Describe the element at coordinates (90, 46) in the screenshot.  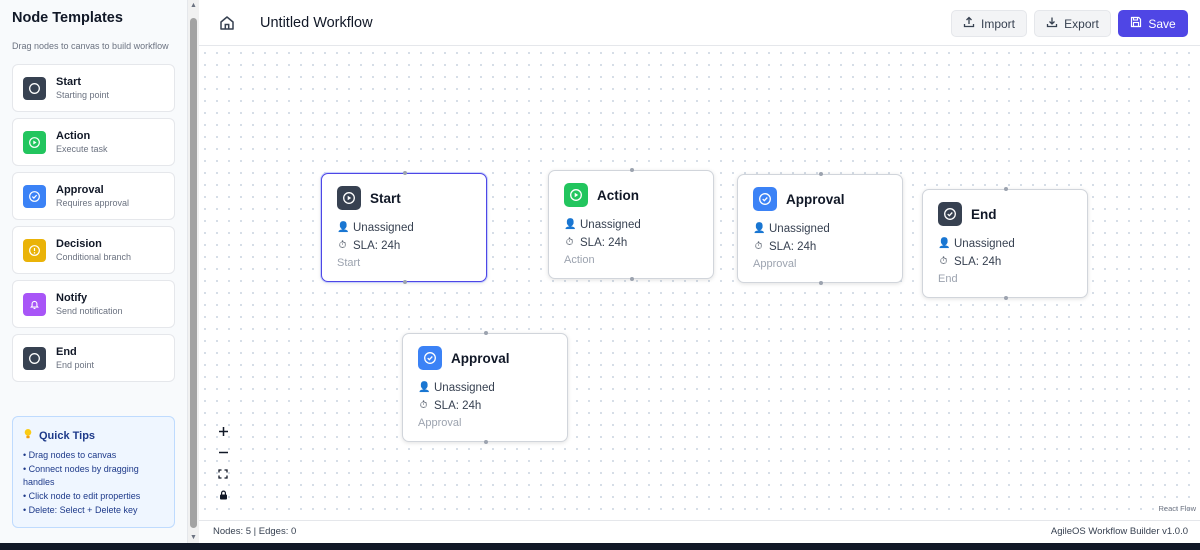
I see `sidebar-subtitle: Drag nodes to canvas to build workflow` at that location.